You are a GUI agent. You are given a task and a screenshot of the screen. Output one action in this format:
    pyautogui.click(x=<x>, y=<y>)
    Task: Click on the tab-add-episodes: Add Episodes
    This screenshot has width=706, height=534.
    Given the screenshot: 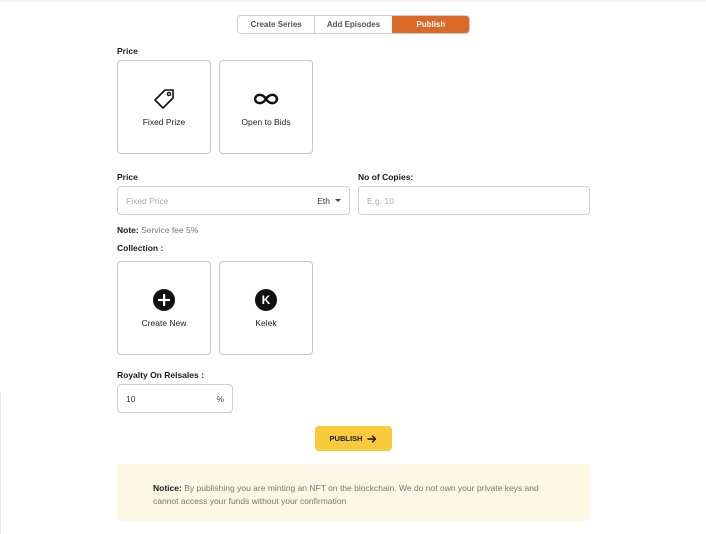 What is the action you would take?
    pyautogui.click(x=353, y=24)
    